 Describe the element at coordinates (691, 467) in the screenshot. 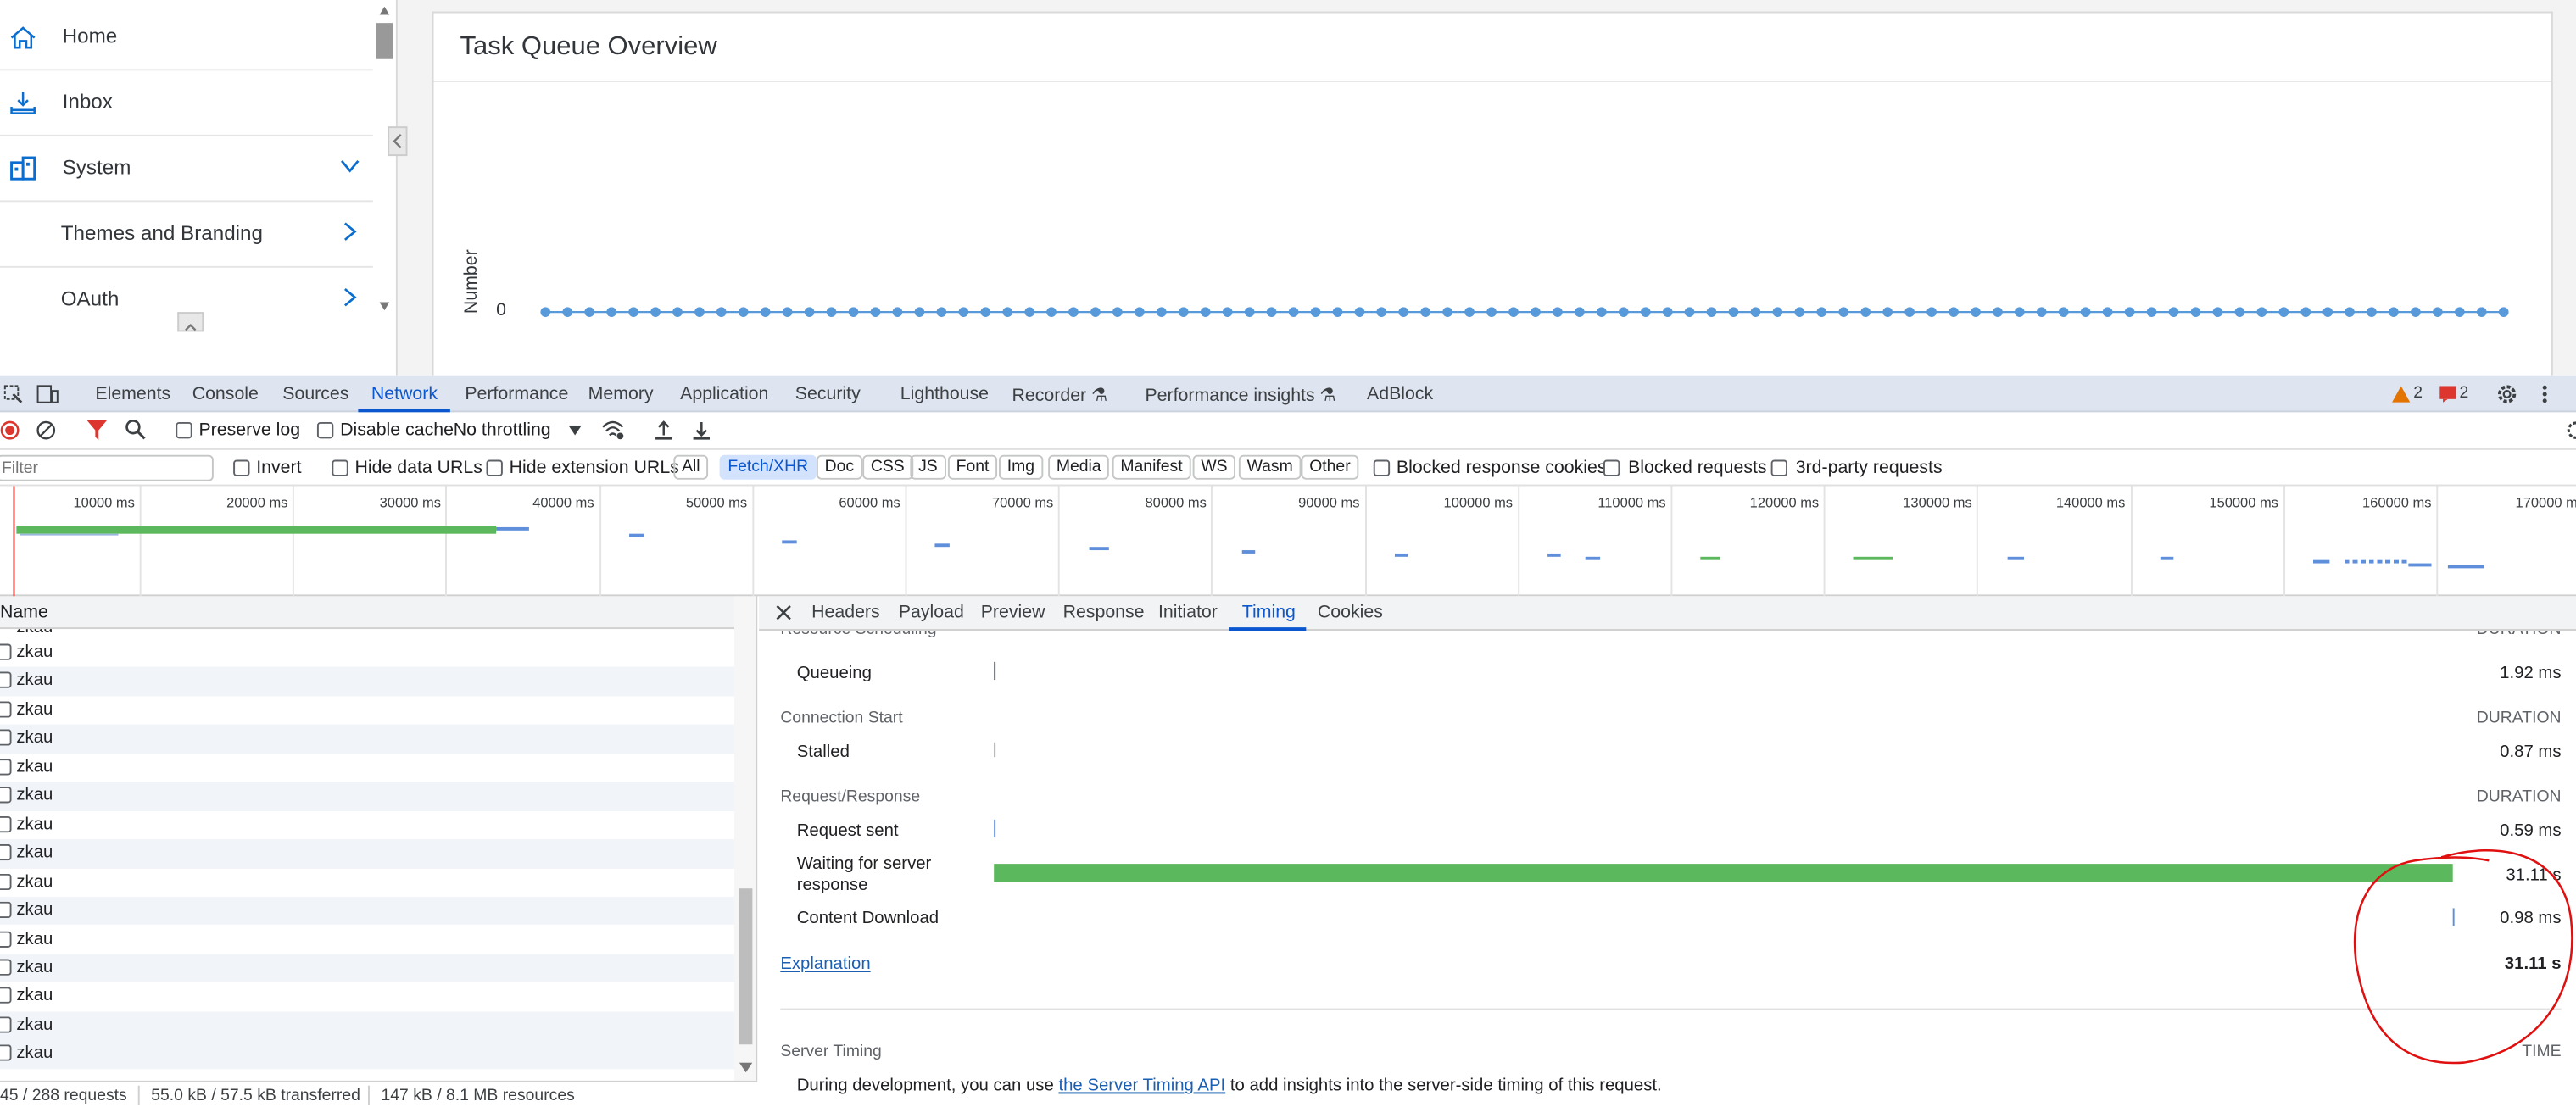

I see `type-filter-all: All` at that location.